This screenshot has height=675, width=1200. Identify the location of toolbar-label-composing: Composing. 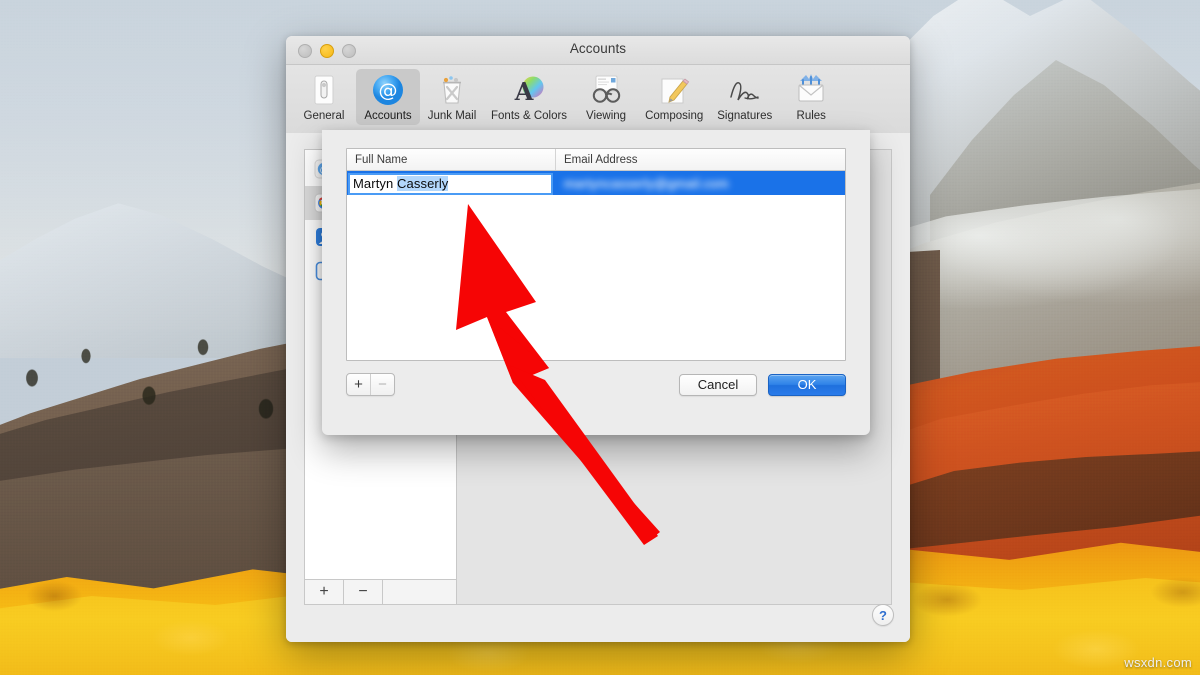
(674, 116).